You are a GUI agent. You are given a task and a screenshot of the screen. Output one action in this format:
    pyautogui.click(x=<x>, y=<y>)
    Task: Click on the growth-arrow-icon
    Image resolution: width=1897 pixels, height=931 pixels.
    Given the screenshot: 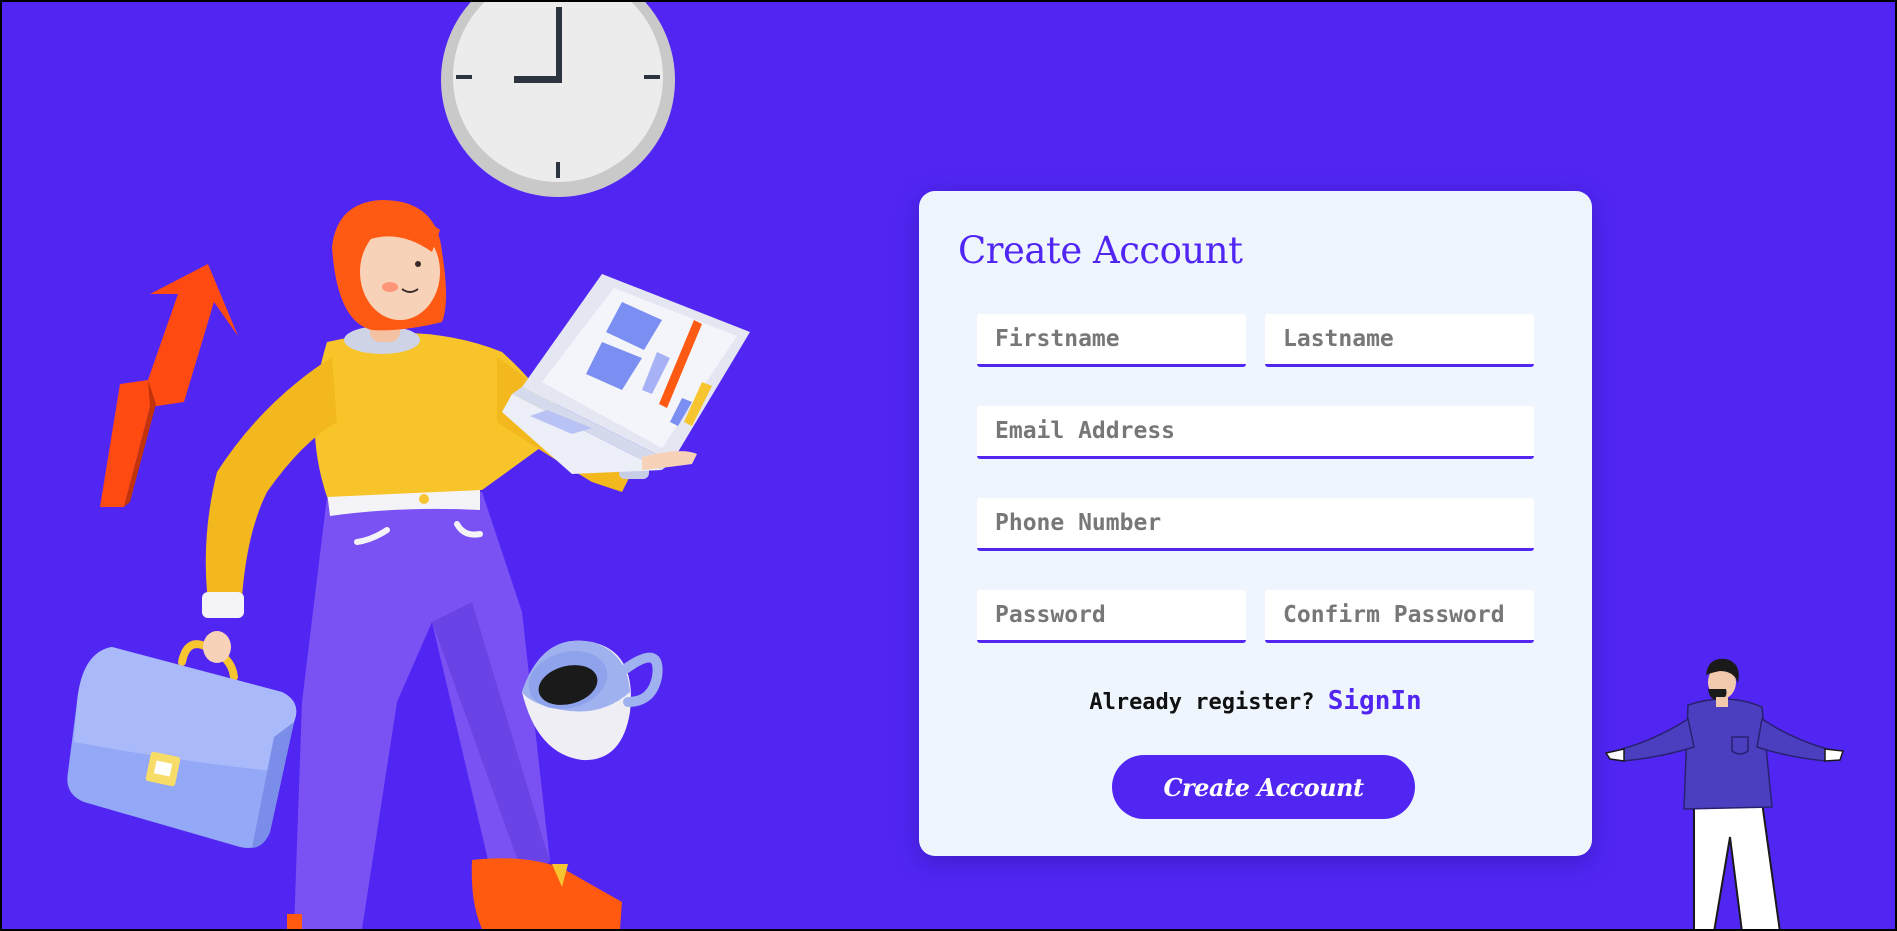 What is the action you would take?
    pyautogui.click(x=169, y=385)
    